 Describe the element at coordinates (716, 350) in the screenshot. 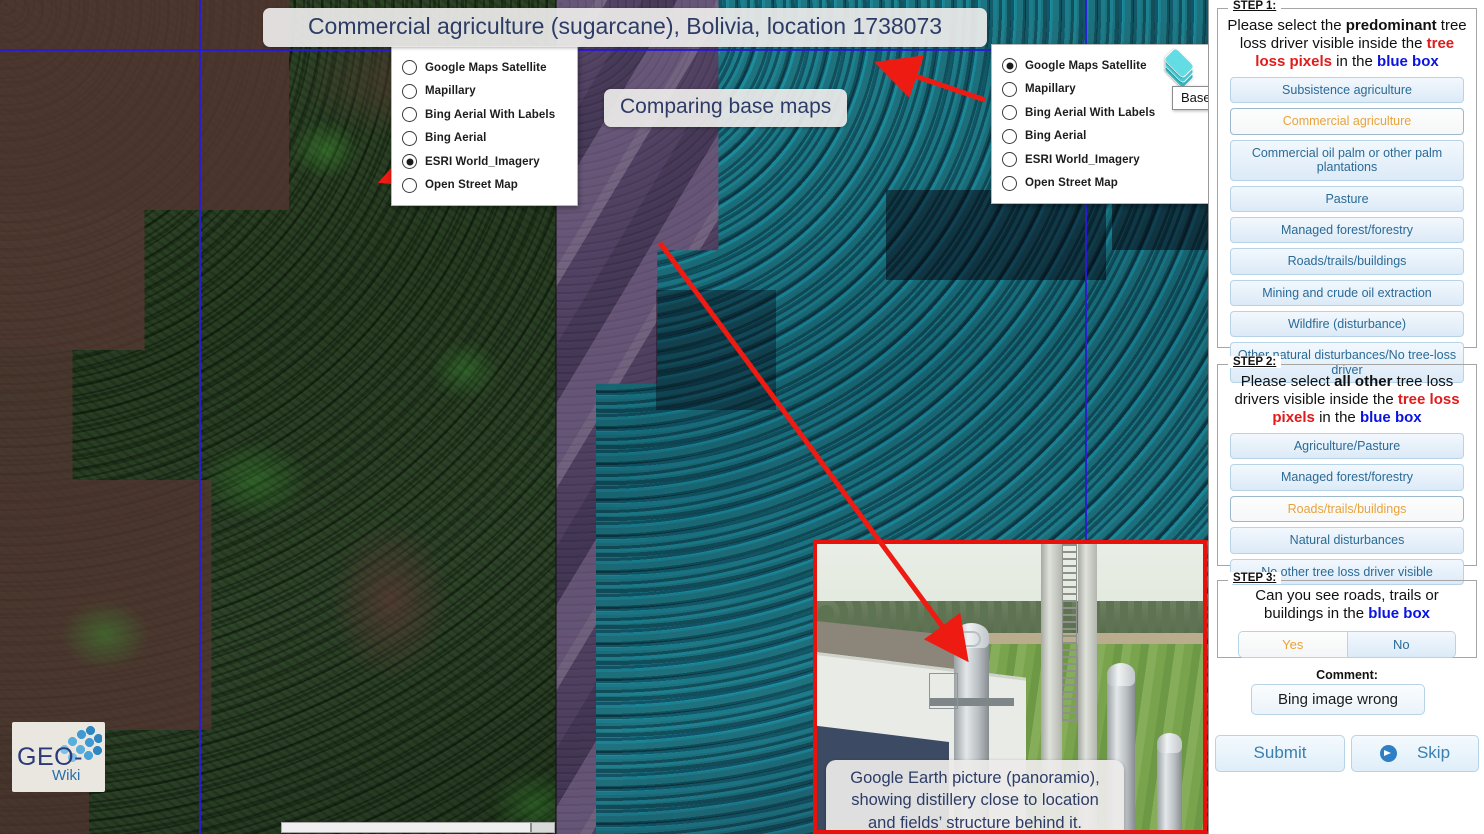

I see `cleared-patch` at that location.